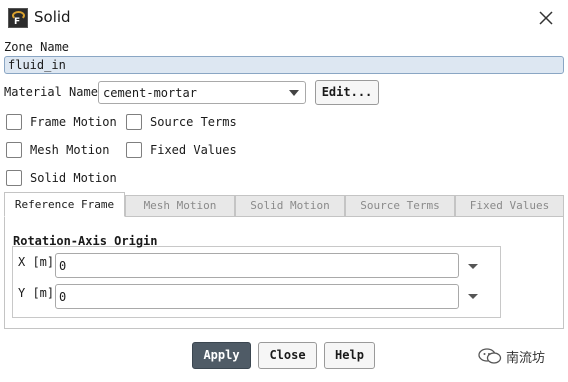 The image size is (568, 382). What do you see at coordinates (473, 266) in the screenshot?
I see `x-parameter-dropdown-icon` at bounding box center [473, 266].